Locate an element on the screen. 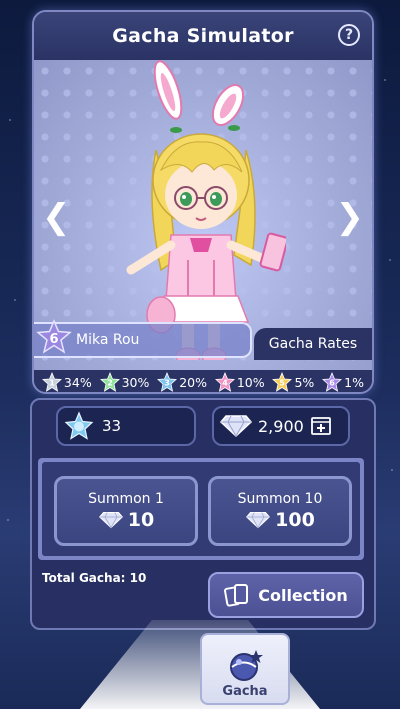 This screenshot has height=709, width=400. rate-star-number: 1 is located at coordinates (52, 383).